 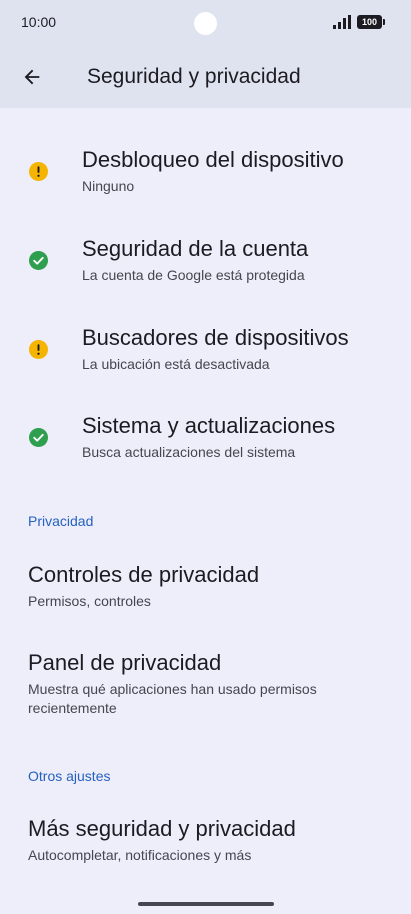 What do you see at coordinates (176, 364) in the screenshot?
I see `item-subtitle: La ubicación está desactivada` at bounding box center [176, 364].